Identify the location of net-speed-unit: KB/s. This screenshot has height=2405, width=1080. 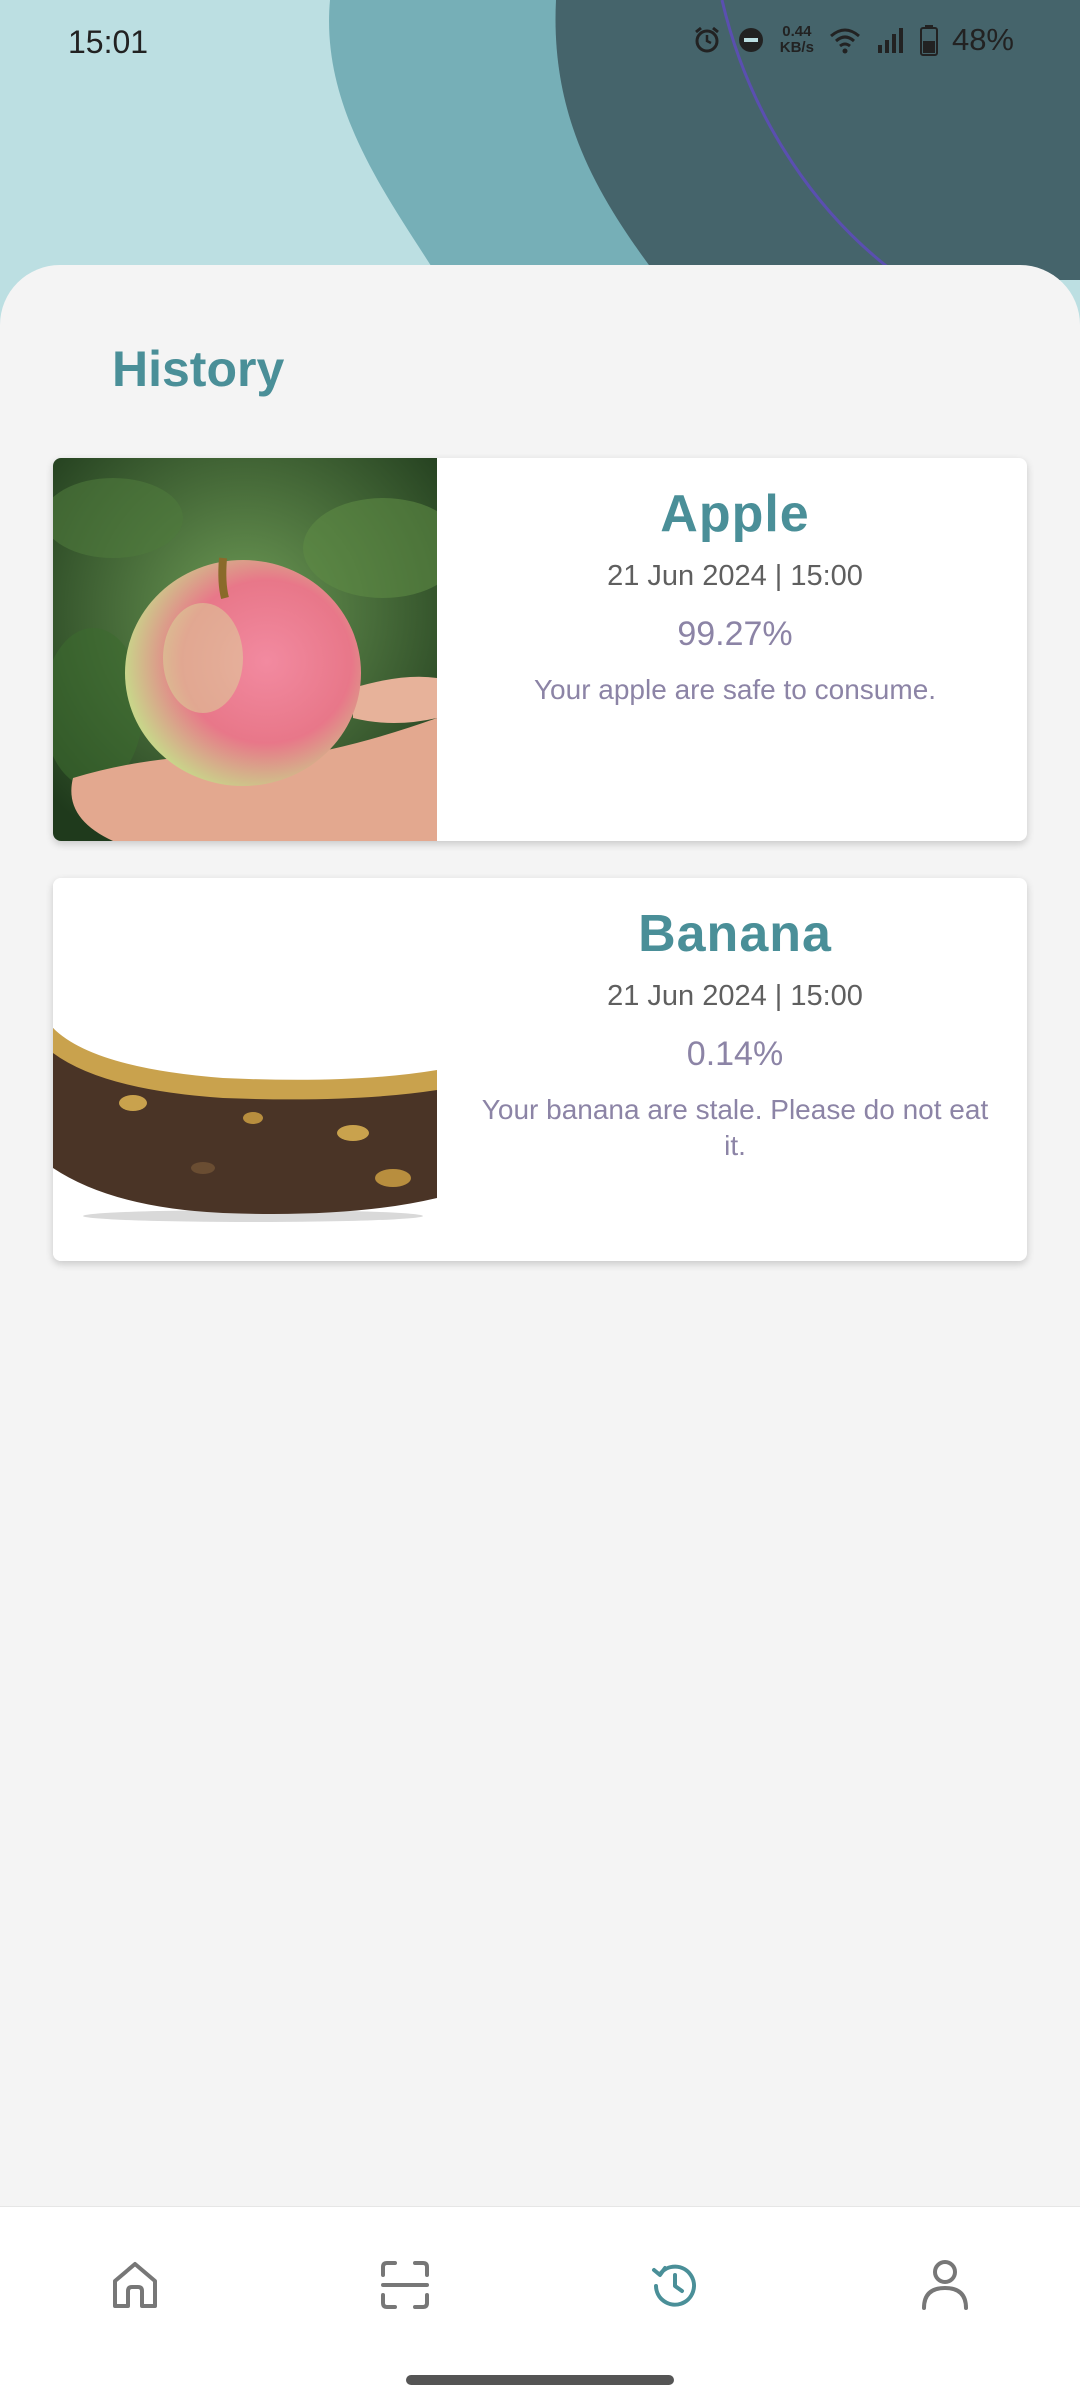
(796, 47).